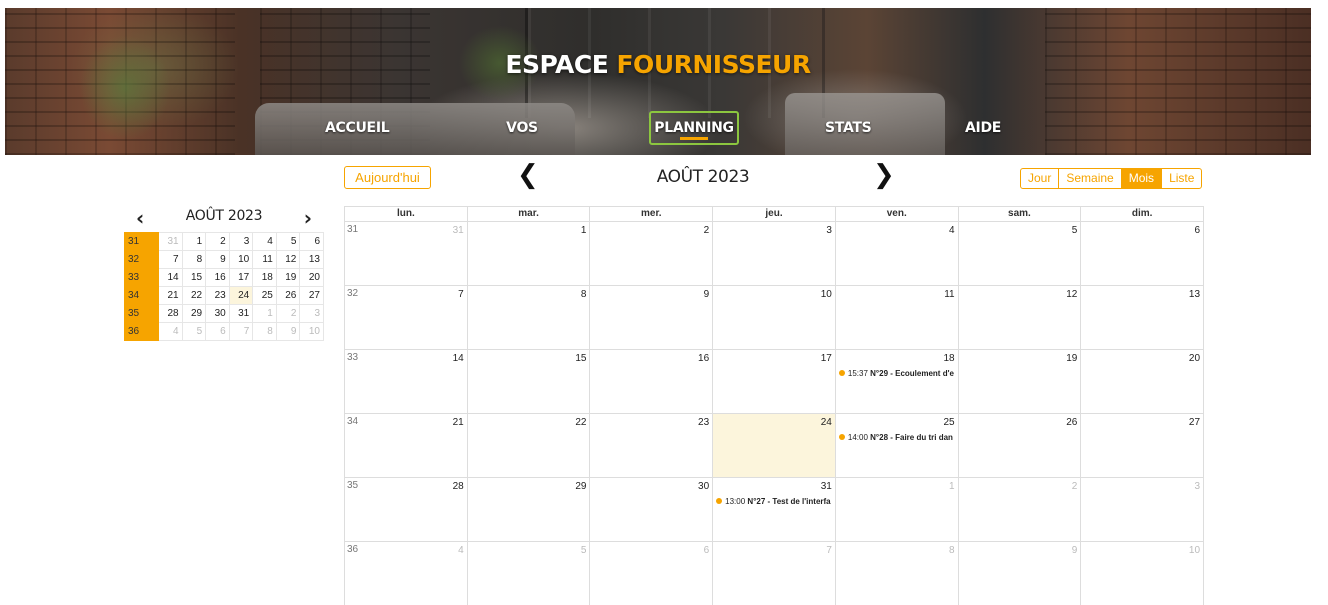  Describe the element at coordinates (898, 437) in the screenshot. I see `calendar-event: 14:00 N°28 - Faire du tri dan` at that location.